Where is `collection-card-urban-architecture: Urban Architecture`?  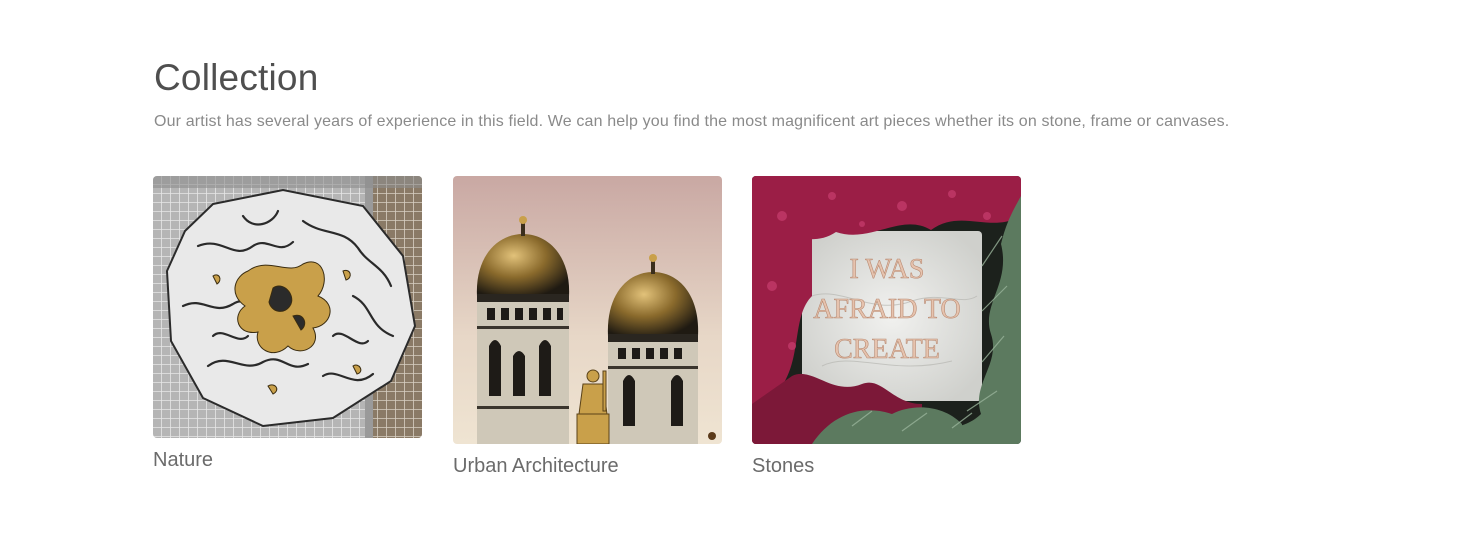 collection-card-urban-architecture: Urban Architecture is located at coordinates (587, 327).